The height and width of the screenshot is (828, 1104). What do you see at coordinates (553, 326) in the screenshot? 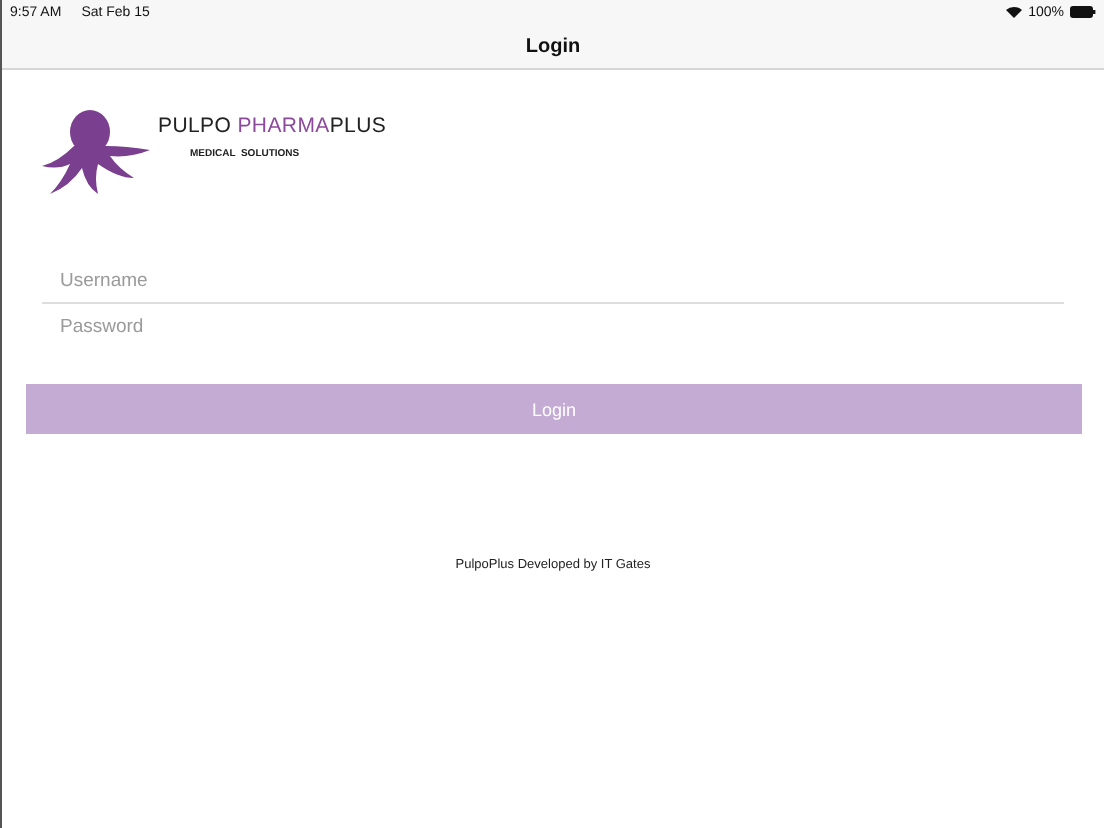
I see `password-field: Password` at bounding box center [553, 326].